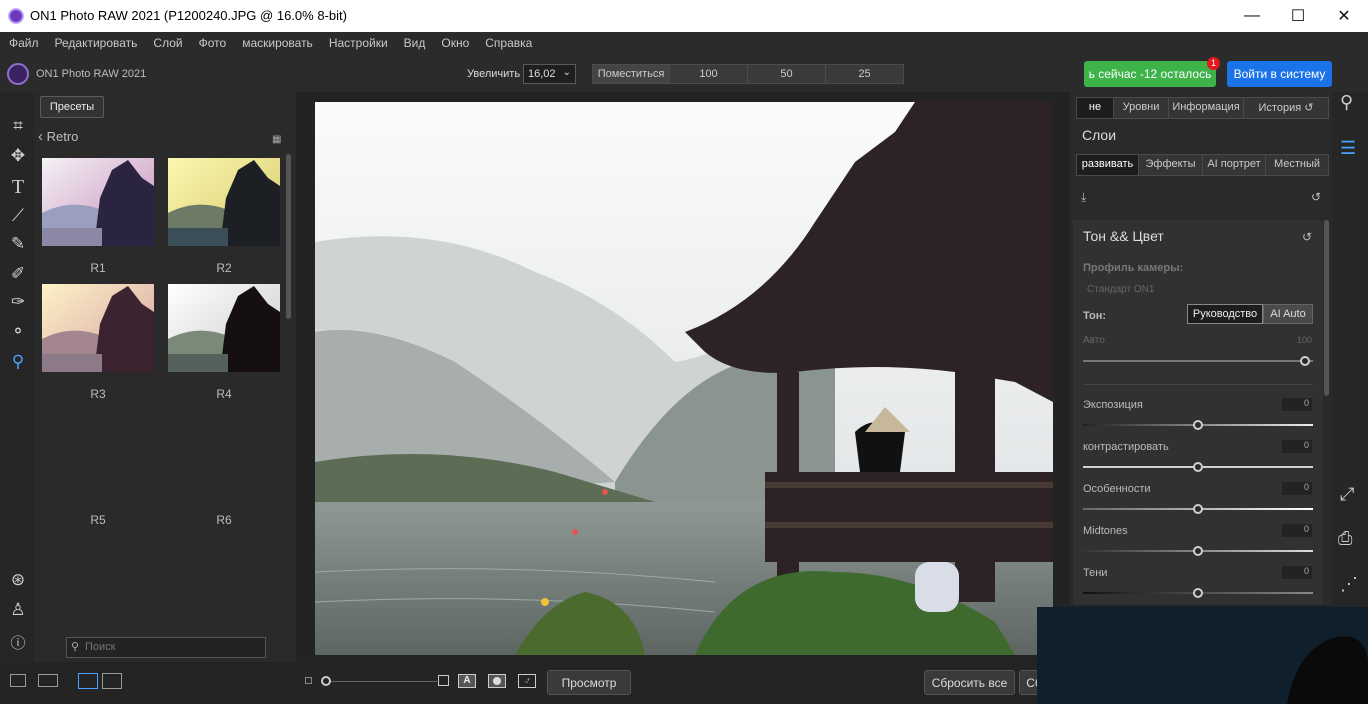 The image size is (1368, 704). I want to click on tab-levels: Уровни, so click(1141, 108).